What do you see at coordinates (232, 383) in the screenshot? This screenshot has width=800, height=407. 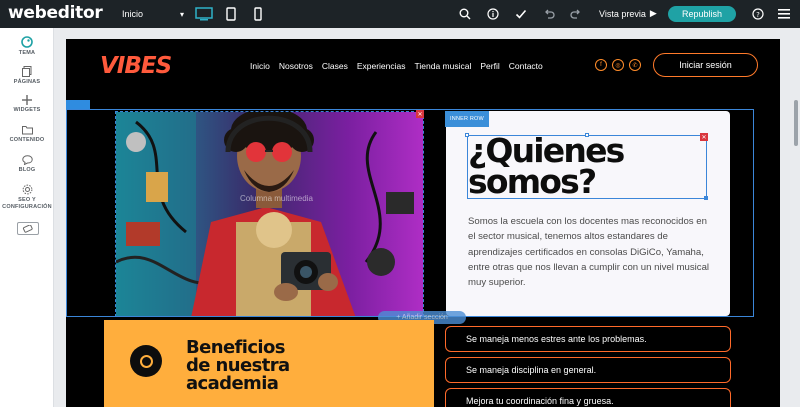 I see `benefits-title-line-3: academia` at bounding box center [232, 383].